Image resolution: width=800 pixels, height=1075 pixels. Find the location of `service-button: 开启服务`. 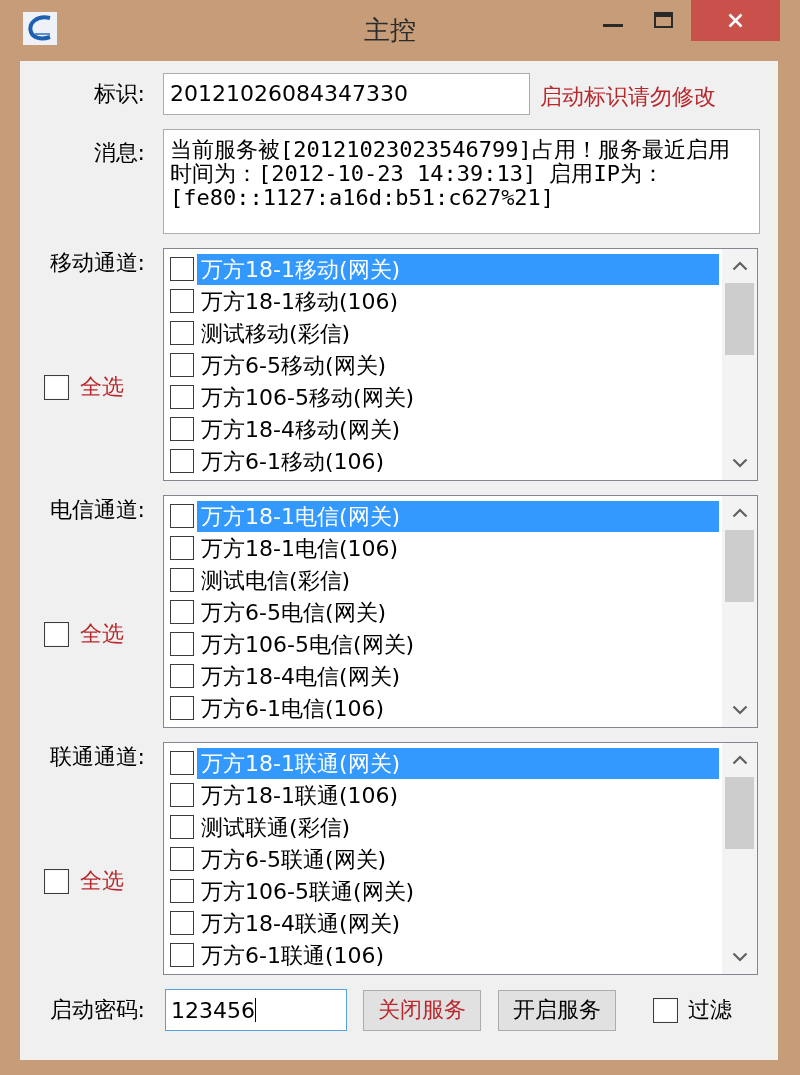

service-button: 开启服务 is located at coordinates (557, 1010).